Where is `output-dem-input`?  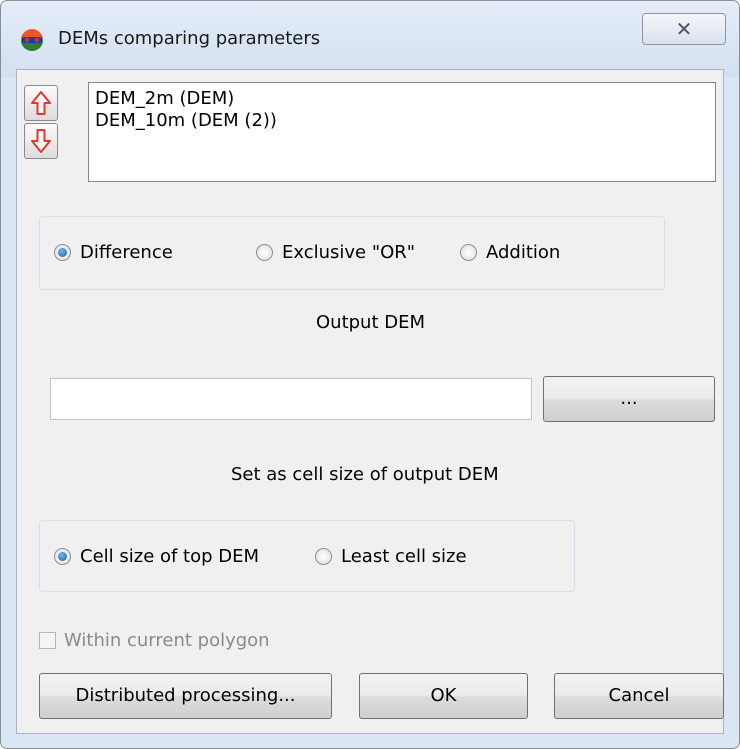 output-dem-input is located at coordinates (291, 399).